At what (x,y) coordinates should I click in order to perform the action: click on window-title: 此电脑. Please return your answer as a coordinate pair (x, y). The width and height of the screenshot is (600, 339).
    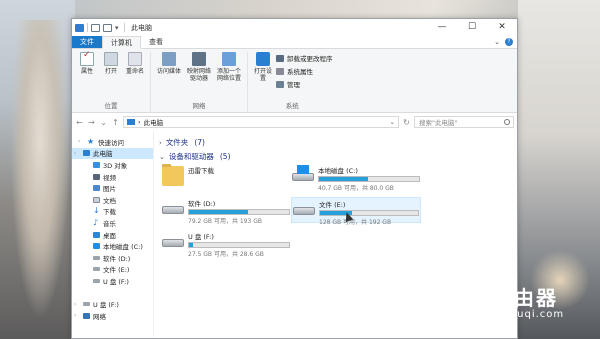
    Looking at the image, I should click on (141, 27).